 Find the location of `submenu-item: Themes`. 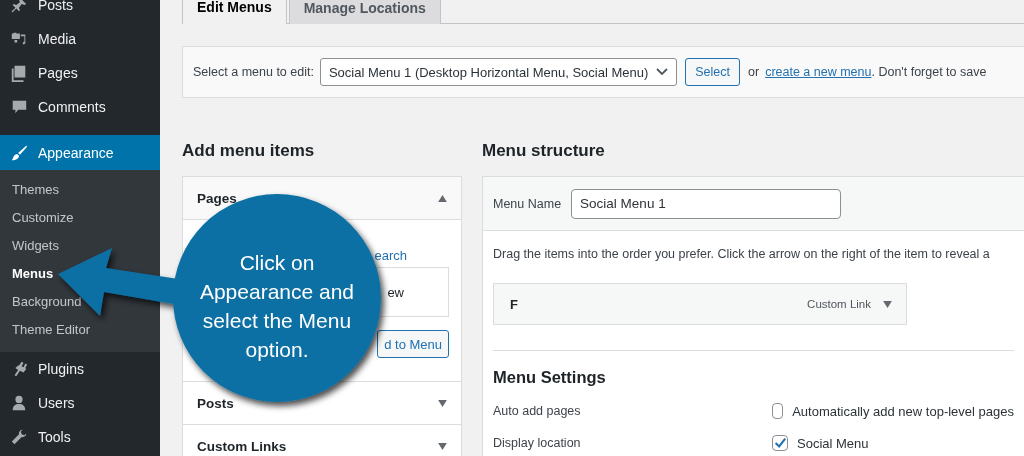

submenu-item: Themes is located at coordinates (35, 190).